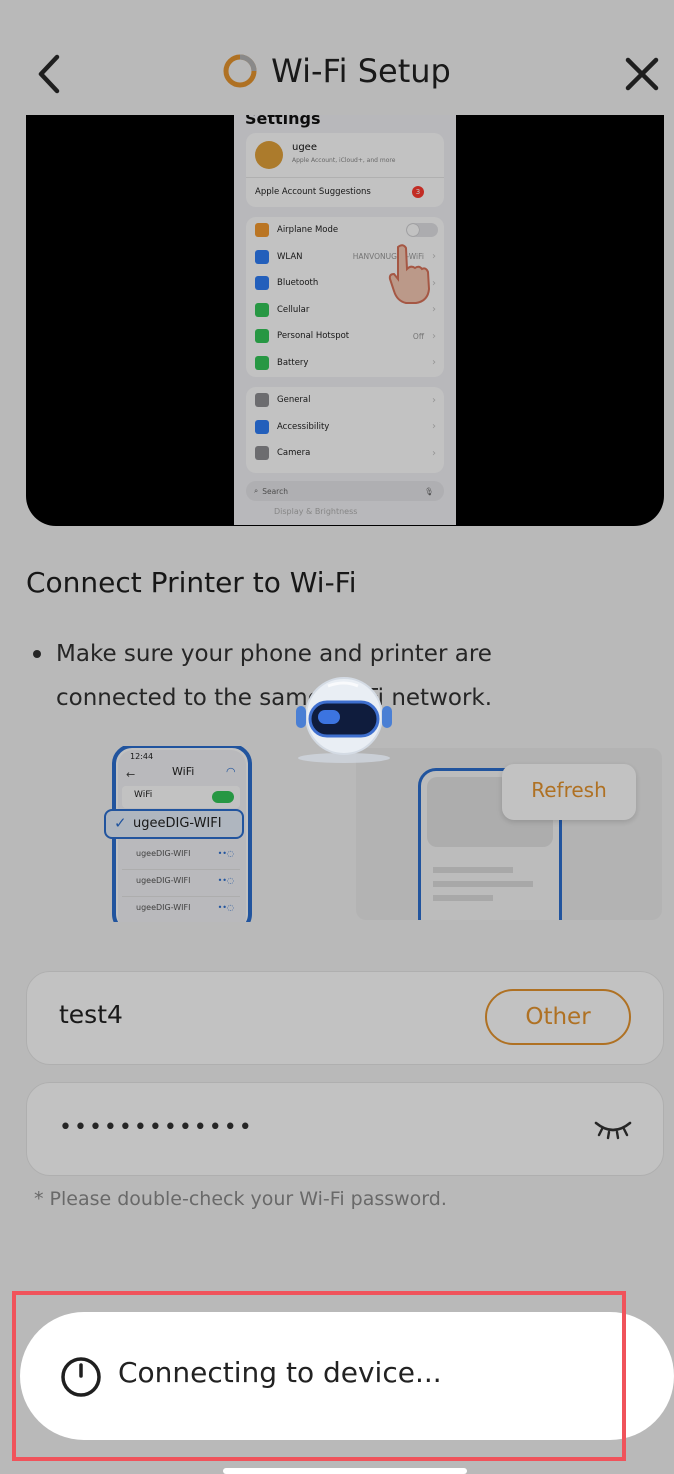  I want to click on suggestions-badge: 3, so click(418, 192).